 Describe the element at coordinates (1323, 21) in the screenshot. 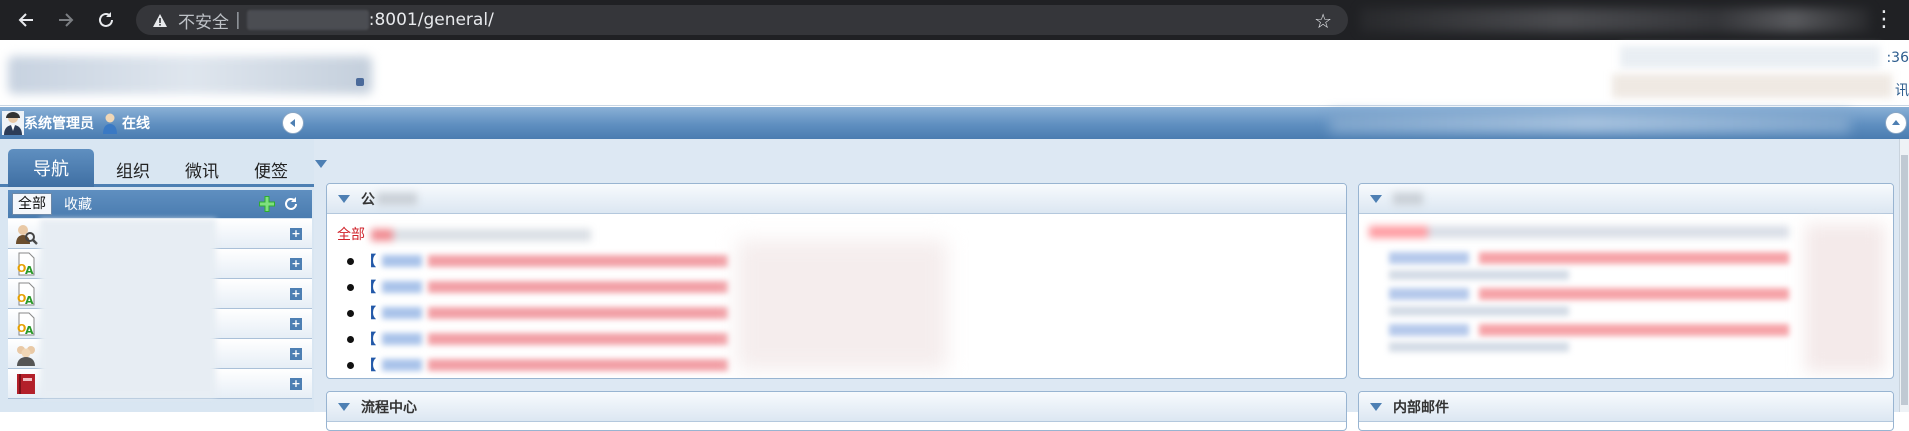

I see `bookmark-star-icon: ☆` at that location.